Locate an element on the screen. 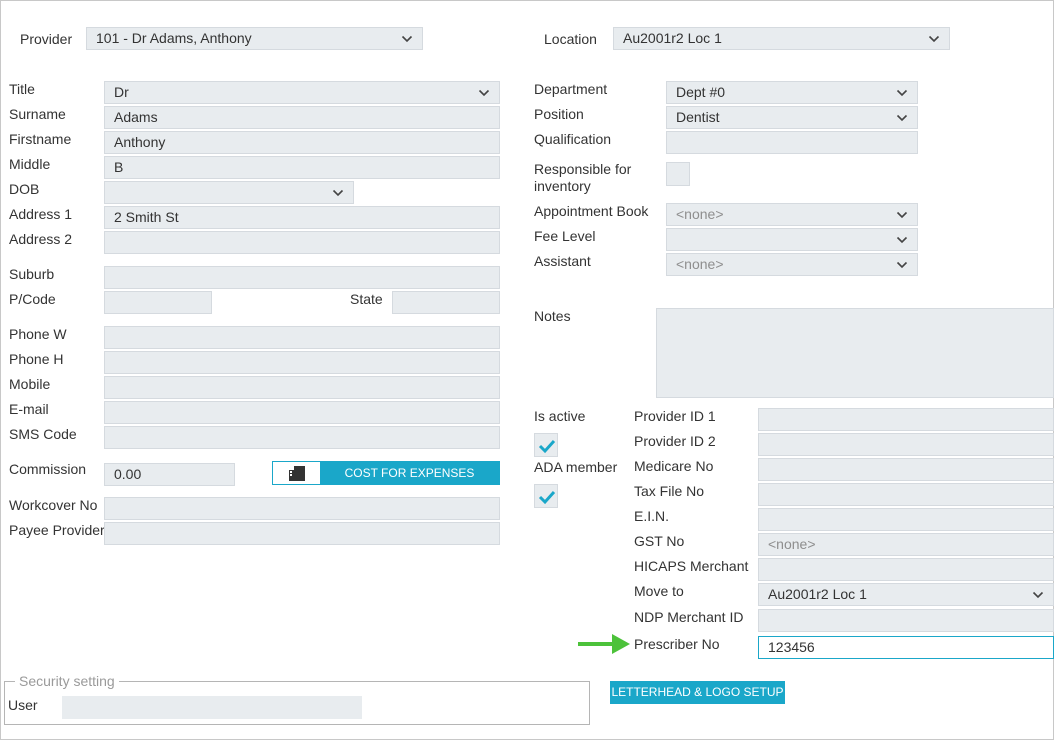 The image size is (1056, 742). prescriber-label: Prescriber No is located at coordinates (677, 644).